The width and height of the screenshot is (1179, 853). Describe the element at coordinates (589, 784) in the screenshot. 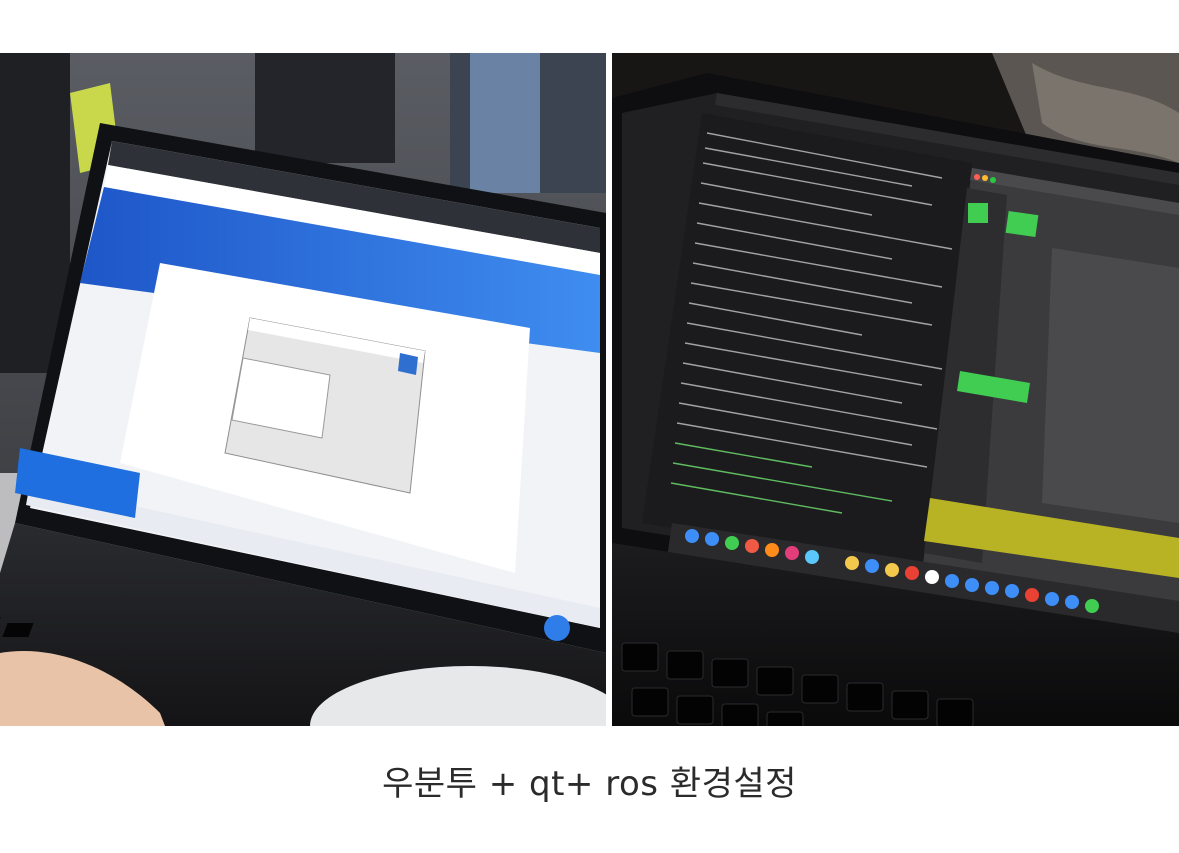

I see `photo-caption: 우분투 + qt+ ros 환경설정` at that location.